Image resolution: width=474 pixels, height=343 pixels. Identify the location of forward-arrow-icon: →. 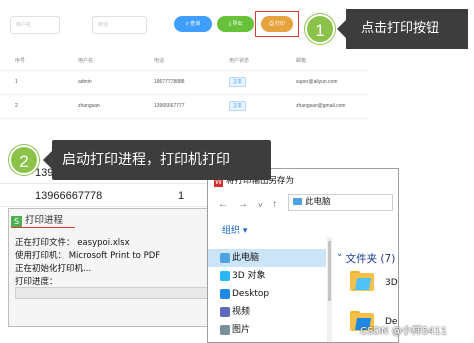
(243, 204).